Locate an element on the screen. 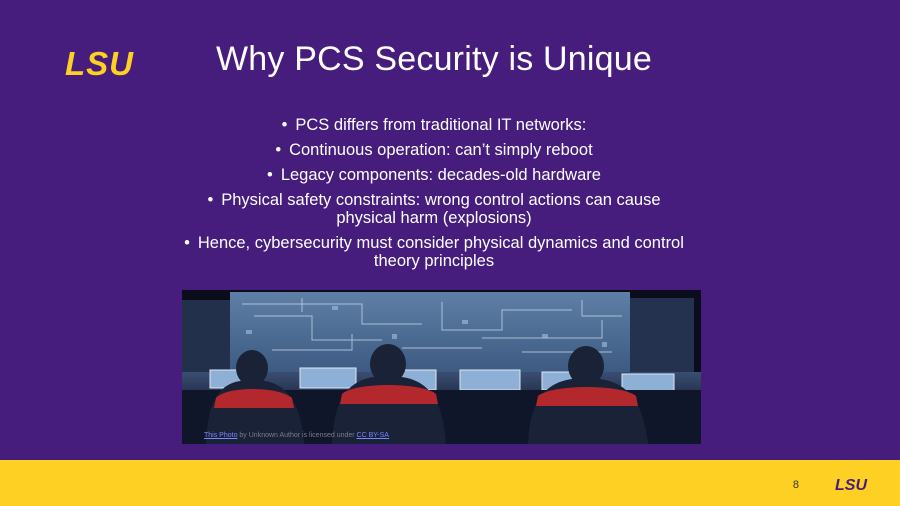  footer-bar: 8 LSU is located at coordinates (450, 483).